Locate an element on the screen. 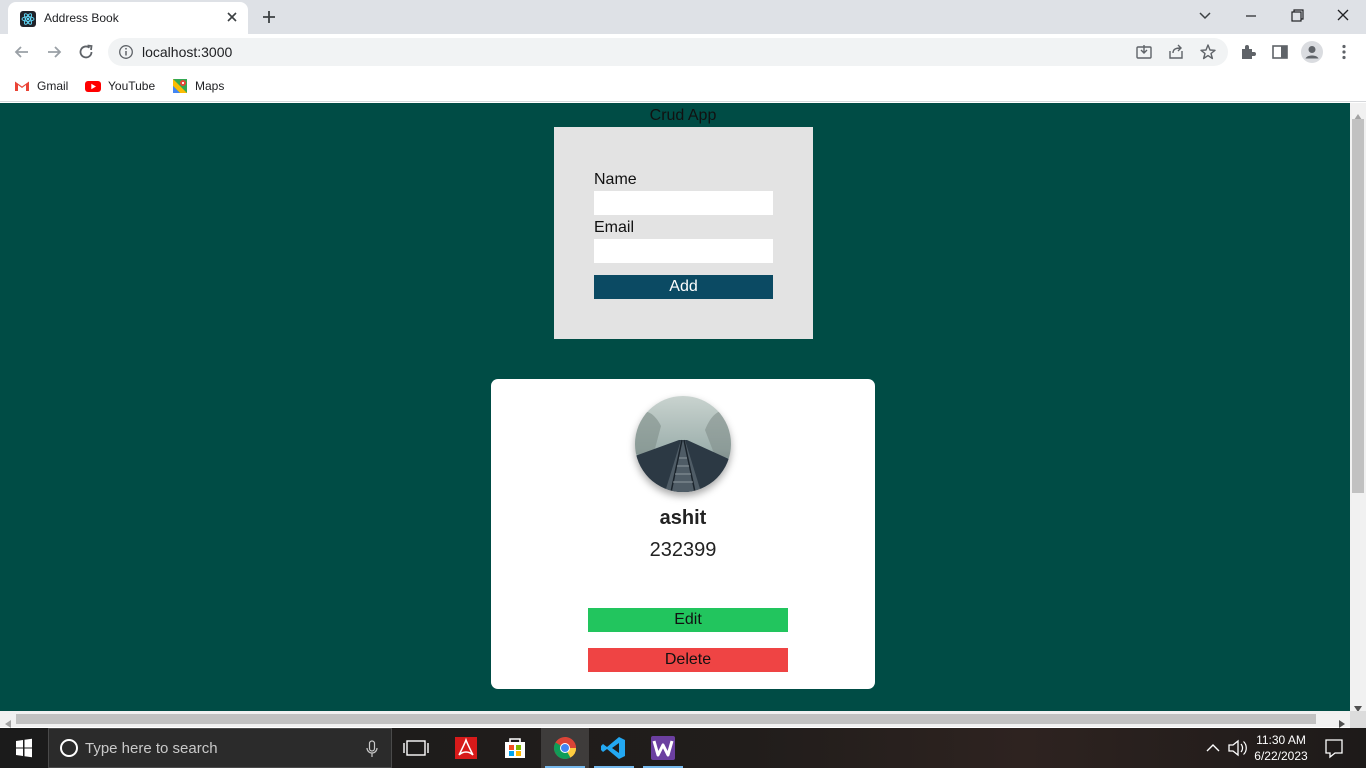 Image resolution: width=1366 pixels, height=773 pixels. bookmark-label: Maps is located at coordinates (210, 86).